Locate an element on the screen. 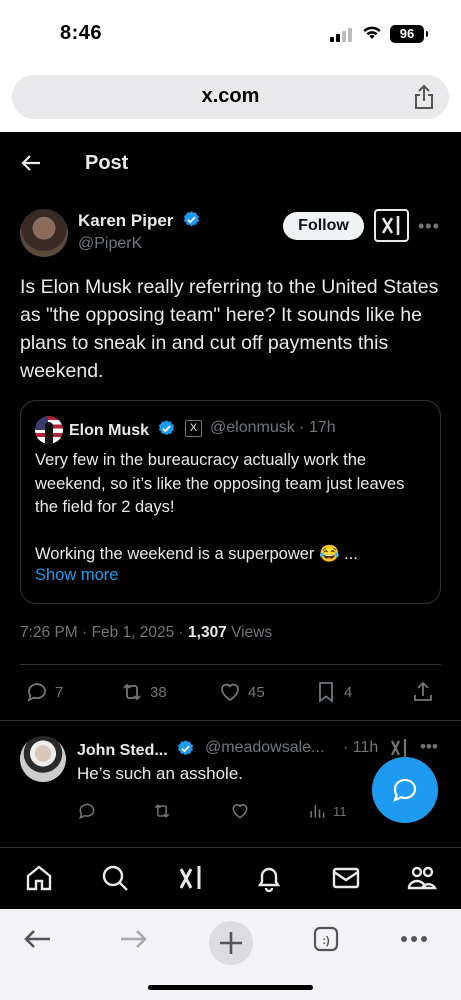  cellular-signal-icon is located at coordinates (342, 34).